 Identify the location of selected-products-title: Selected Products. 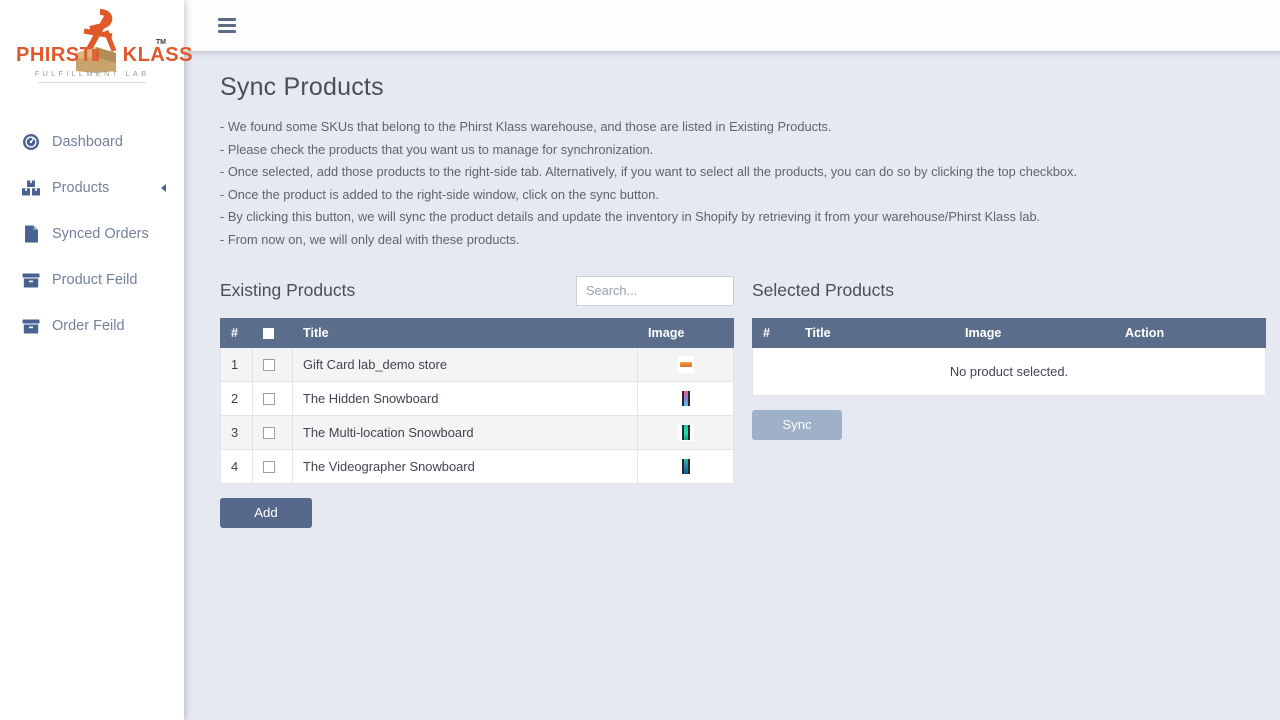
(823, 290).